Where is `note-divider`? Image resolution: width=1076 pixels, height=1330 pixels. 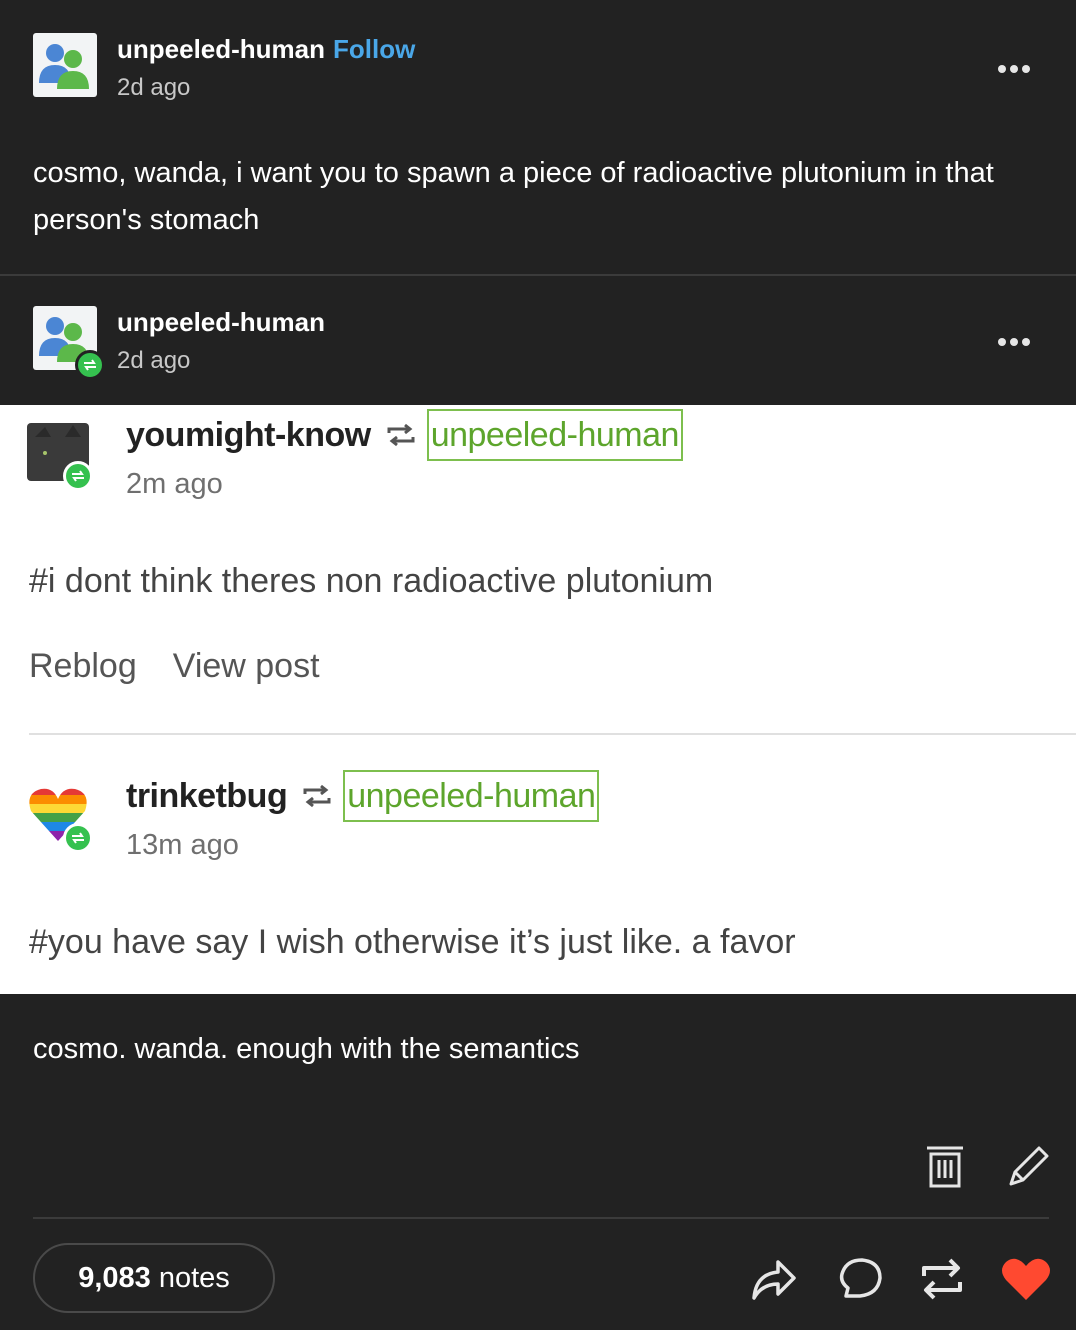
note-divider is located at coordinates (552, 734).